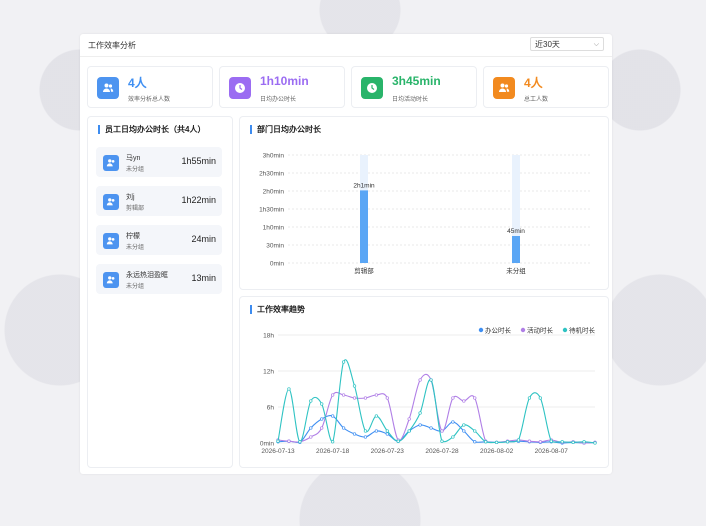 The image size is (706, 526). Describe the element at coordinates (596, 44) in the screenshot. I see `chevron-down-icon: ⌵` at that location.